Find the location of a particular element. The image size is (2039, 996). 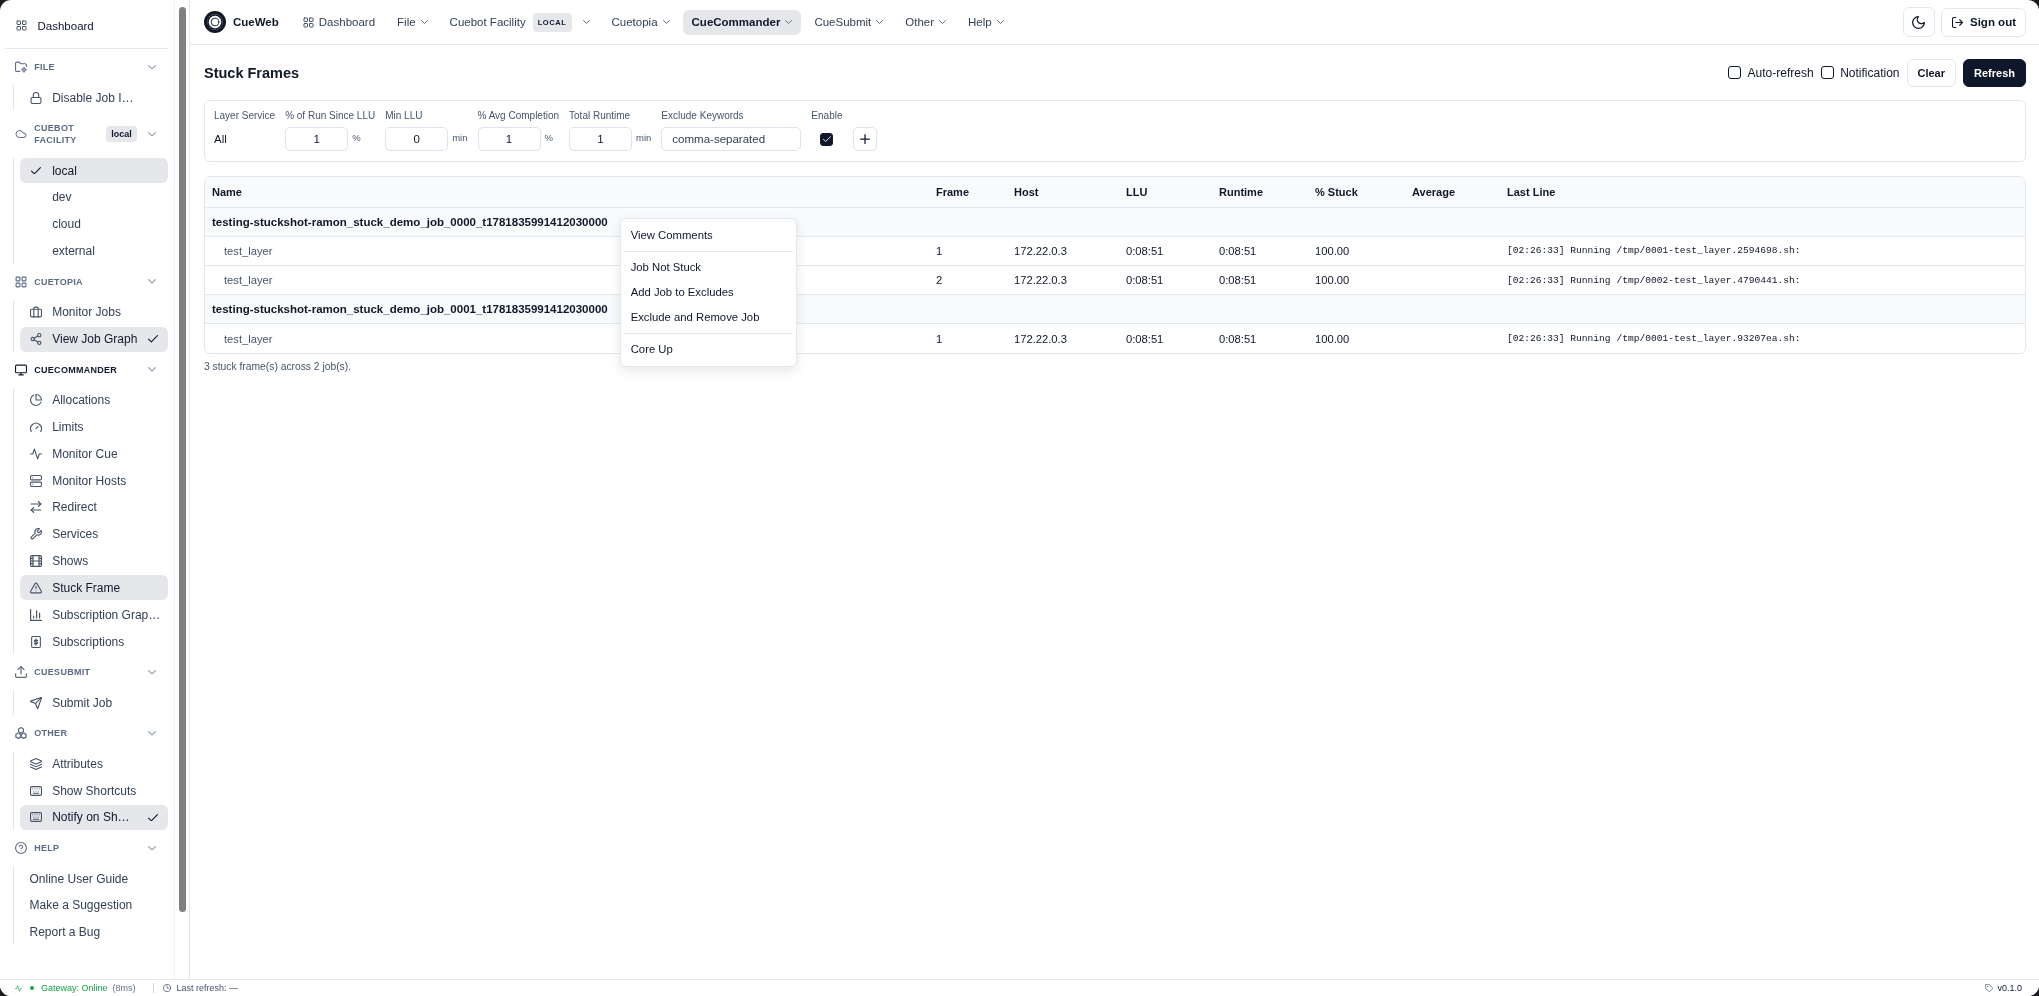

share-icon is located at coordinates (35, 339).